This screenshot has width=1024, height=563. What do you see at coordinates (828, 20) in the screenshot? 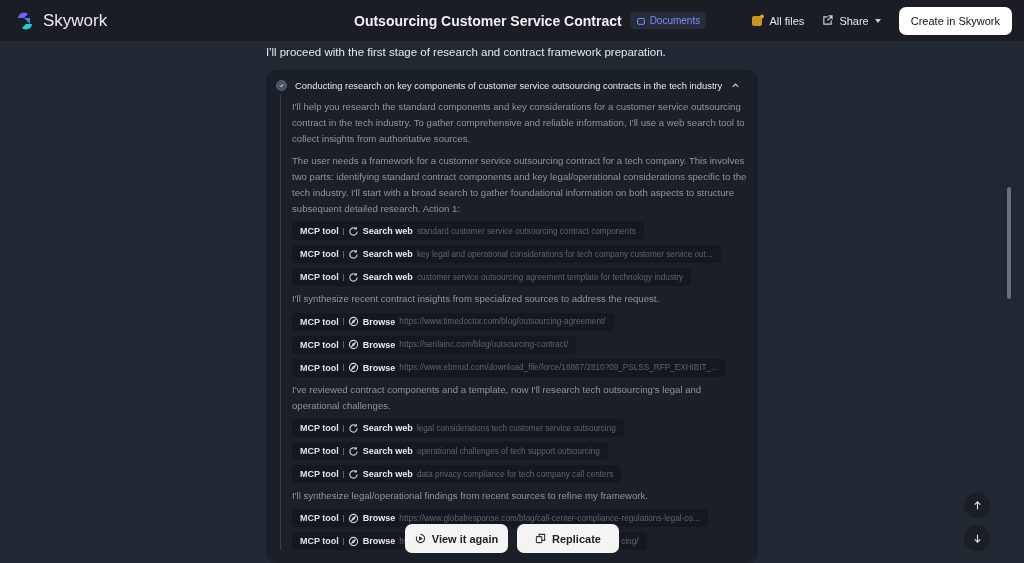
I see `share-icon` at bounding box center [828, 20].